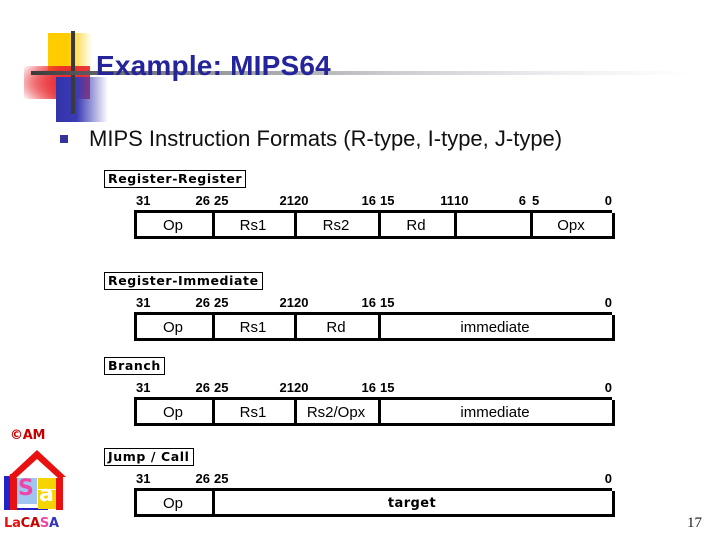  I want to click on house-roof-inner, so click(37, 468).